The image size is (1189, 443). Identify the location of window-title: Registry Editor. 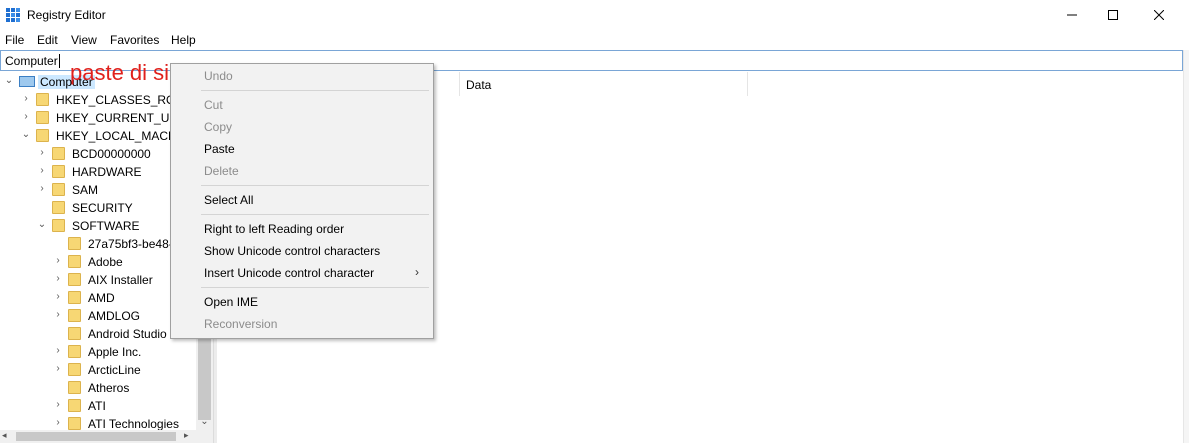
(66, 15).